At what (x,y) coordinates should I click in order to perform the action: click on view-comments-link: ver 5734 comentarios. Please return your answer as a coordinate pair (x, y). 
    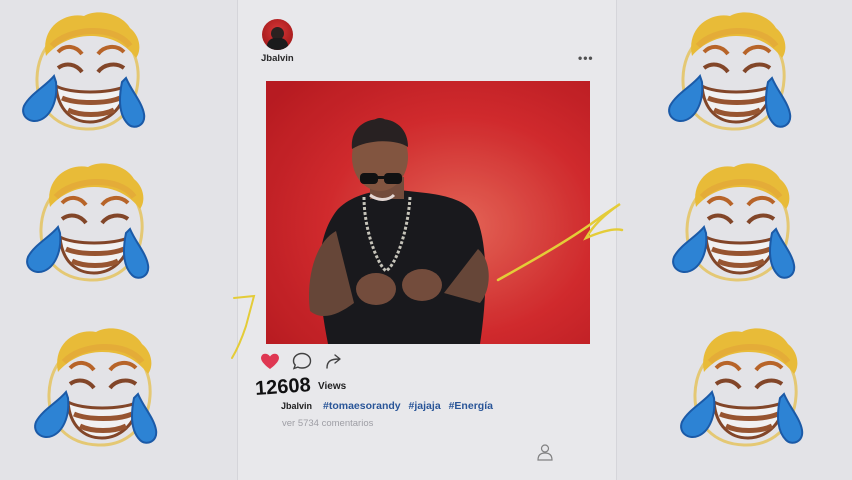
    Looking at the image, I should click on (327, 423).